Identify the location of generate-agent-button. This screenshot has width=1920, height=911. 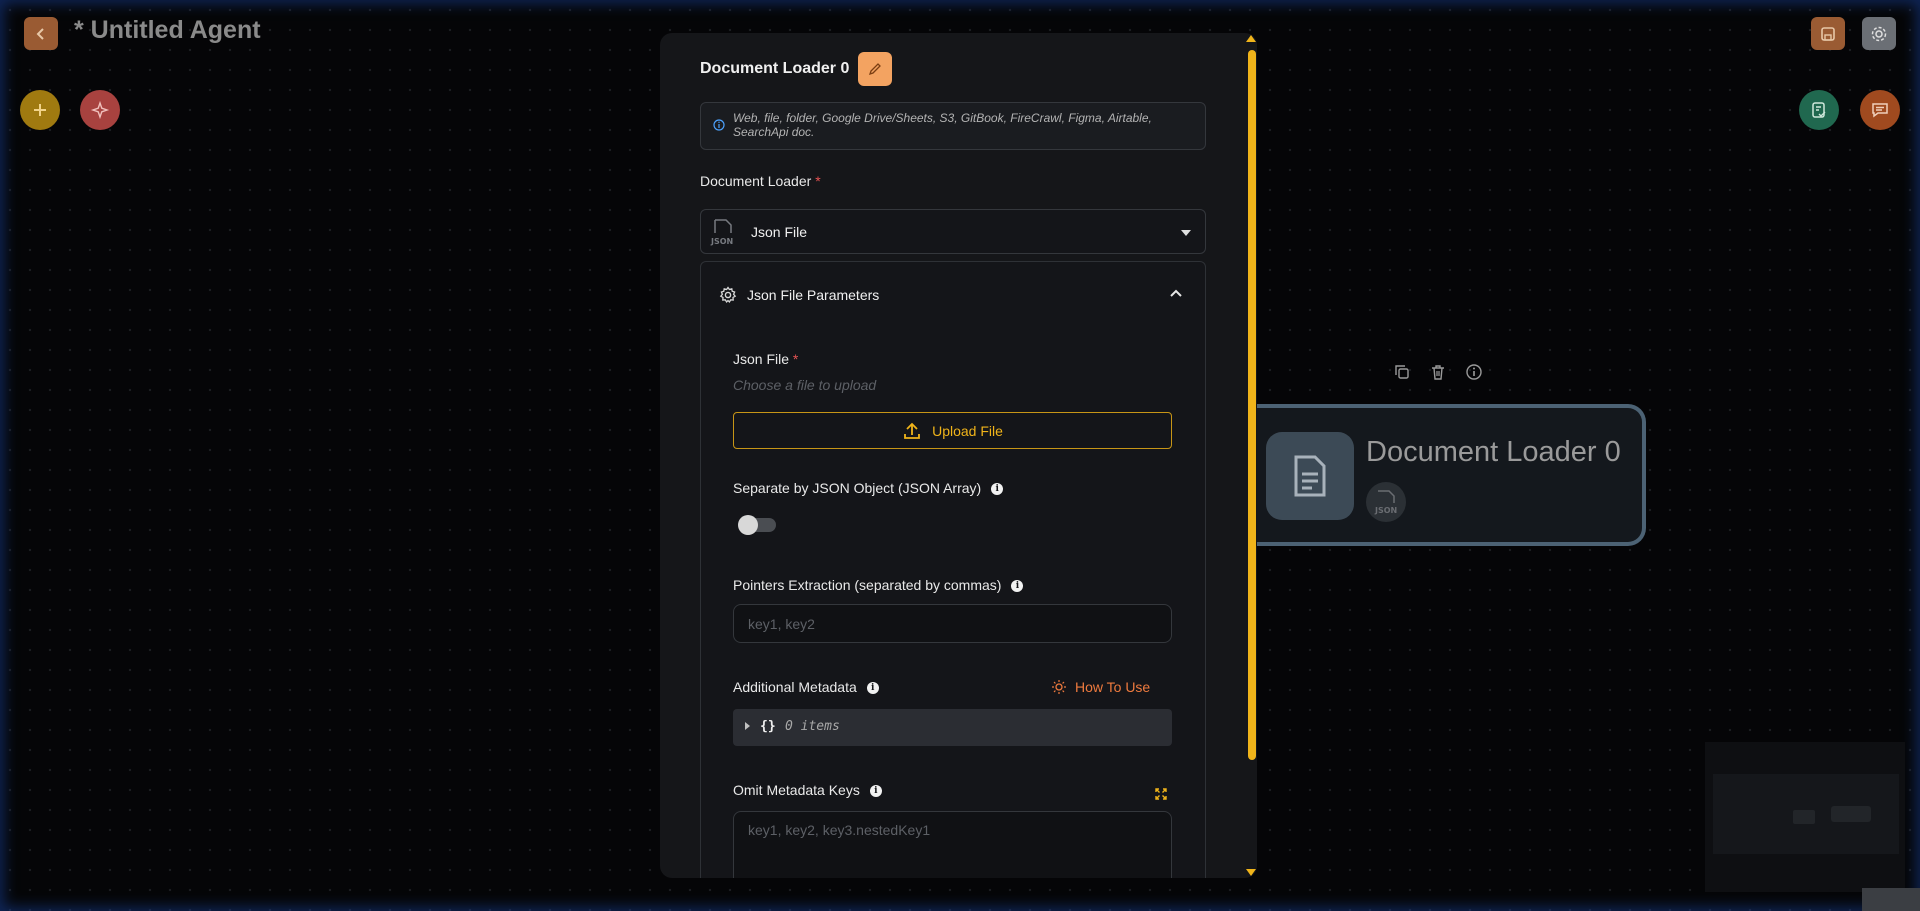
(100, 110).